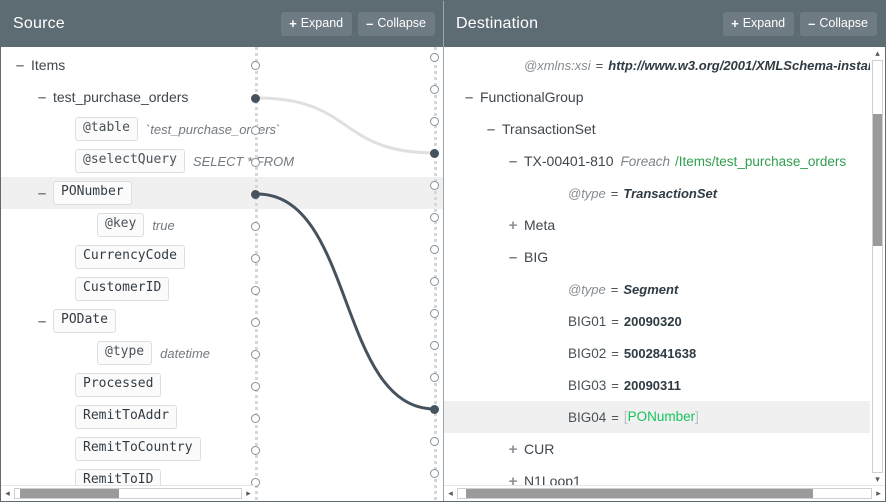 This screenshot has height=503, width=886. What do you see at coordinates (222, 161) in the screenshot?
I see `source-tree-row: @selectQuery SELECT * FROM` at bounding box center [222, 161].